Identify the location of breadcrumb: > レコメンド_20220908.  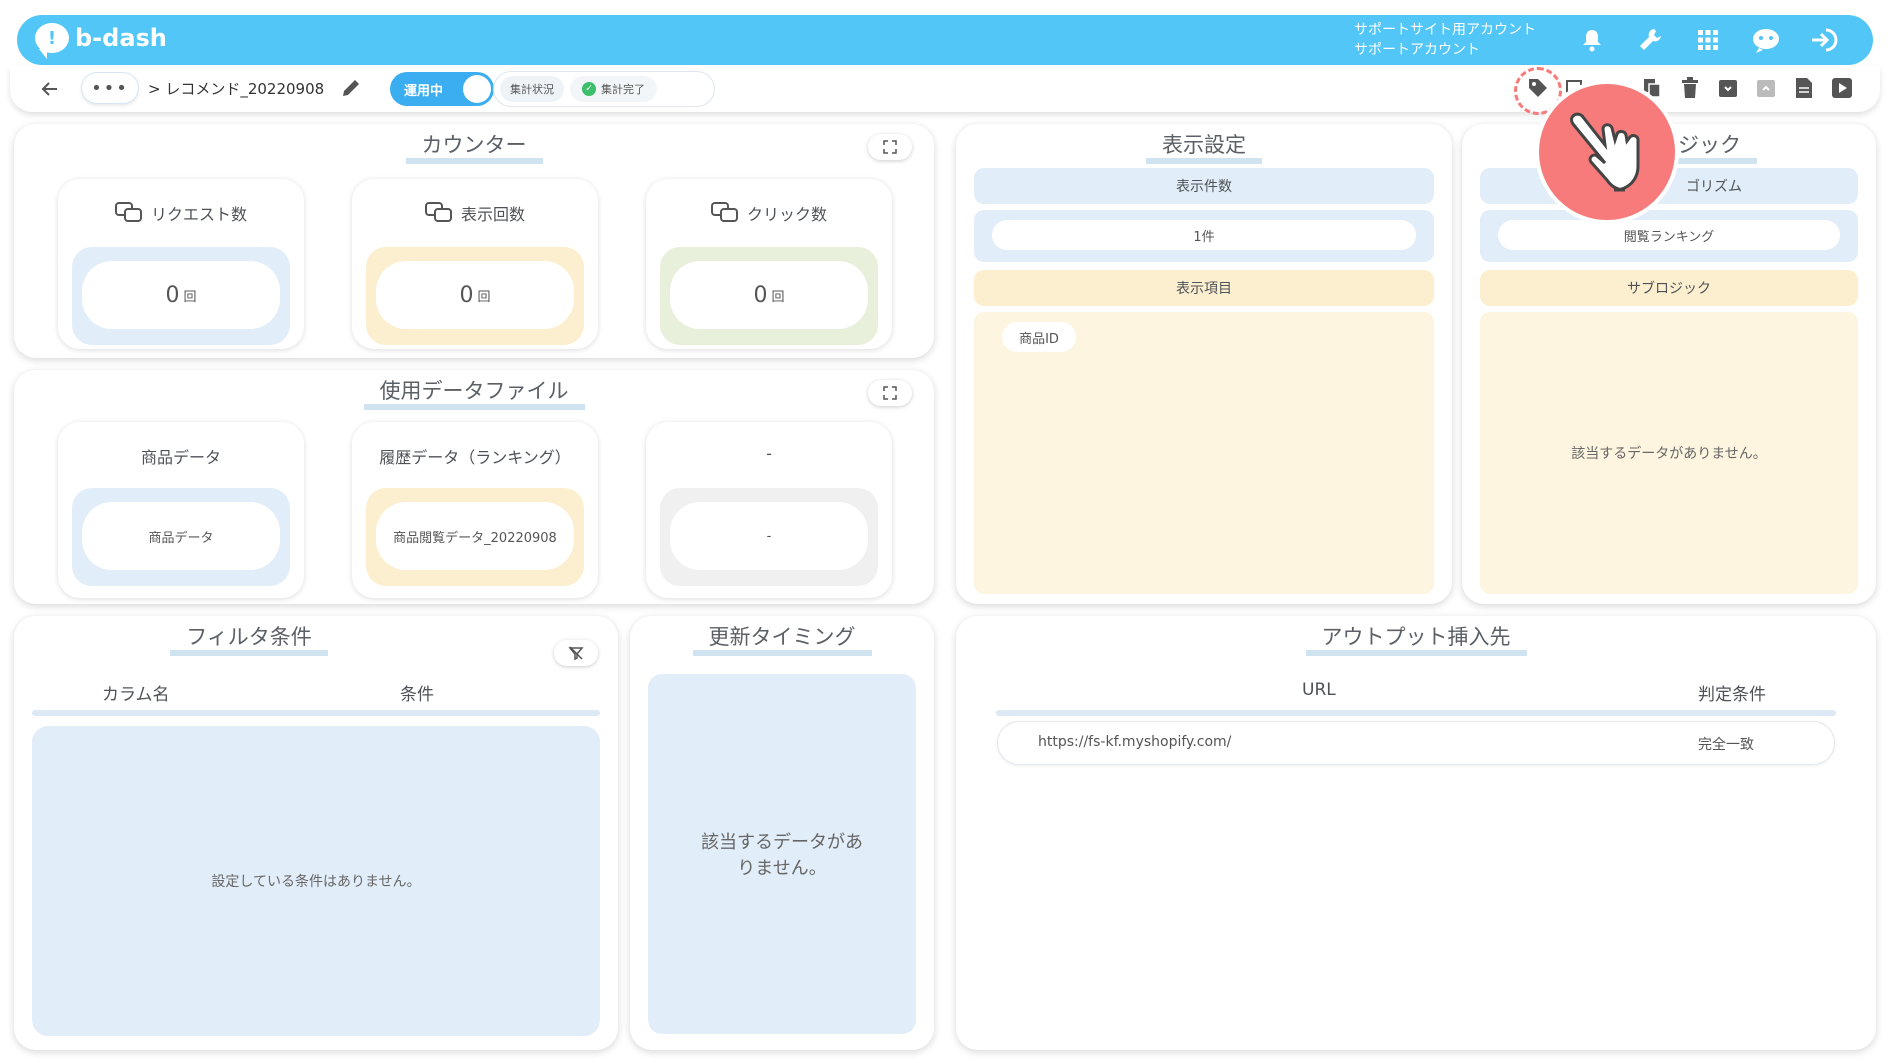
(236, 89).